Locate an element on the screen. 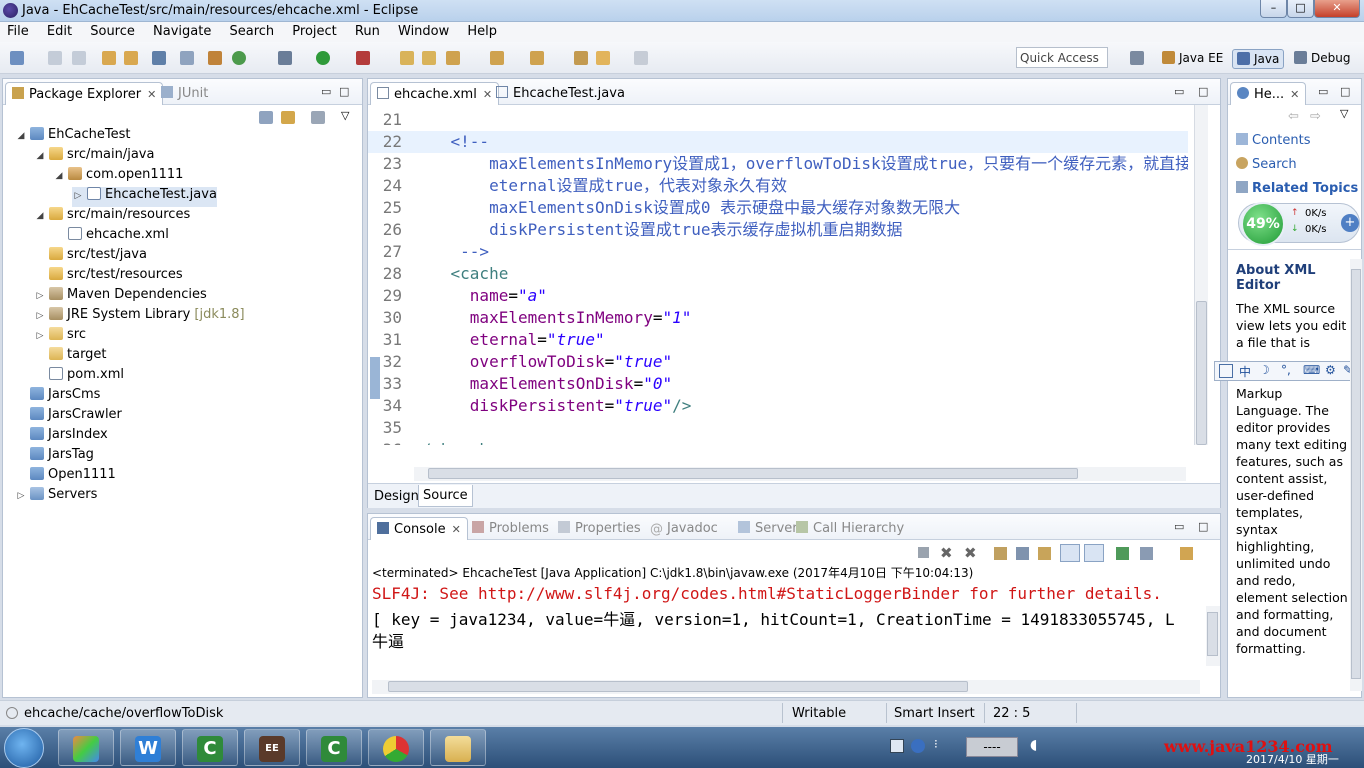 This screenshot has width=1364, height=768. menu-run: Run is located at coordinates (367, 30).